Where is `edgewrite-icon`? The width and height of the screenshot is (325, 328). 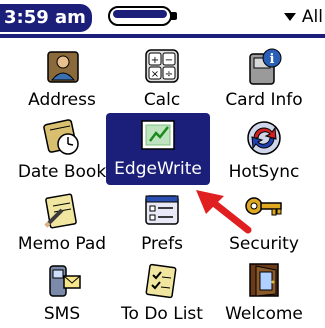
edgewrite-icon is located at coordinates (158, 135).